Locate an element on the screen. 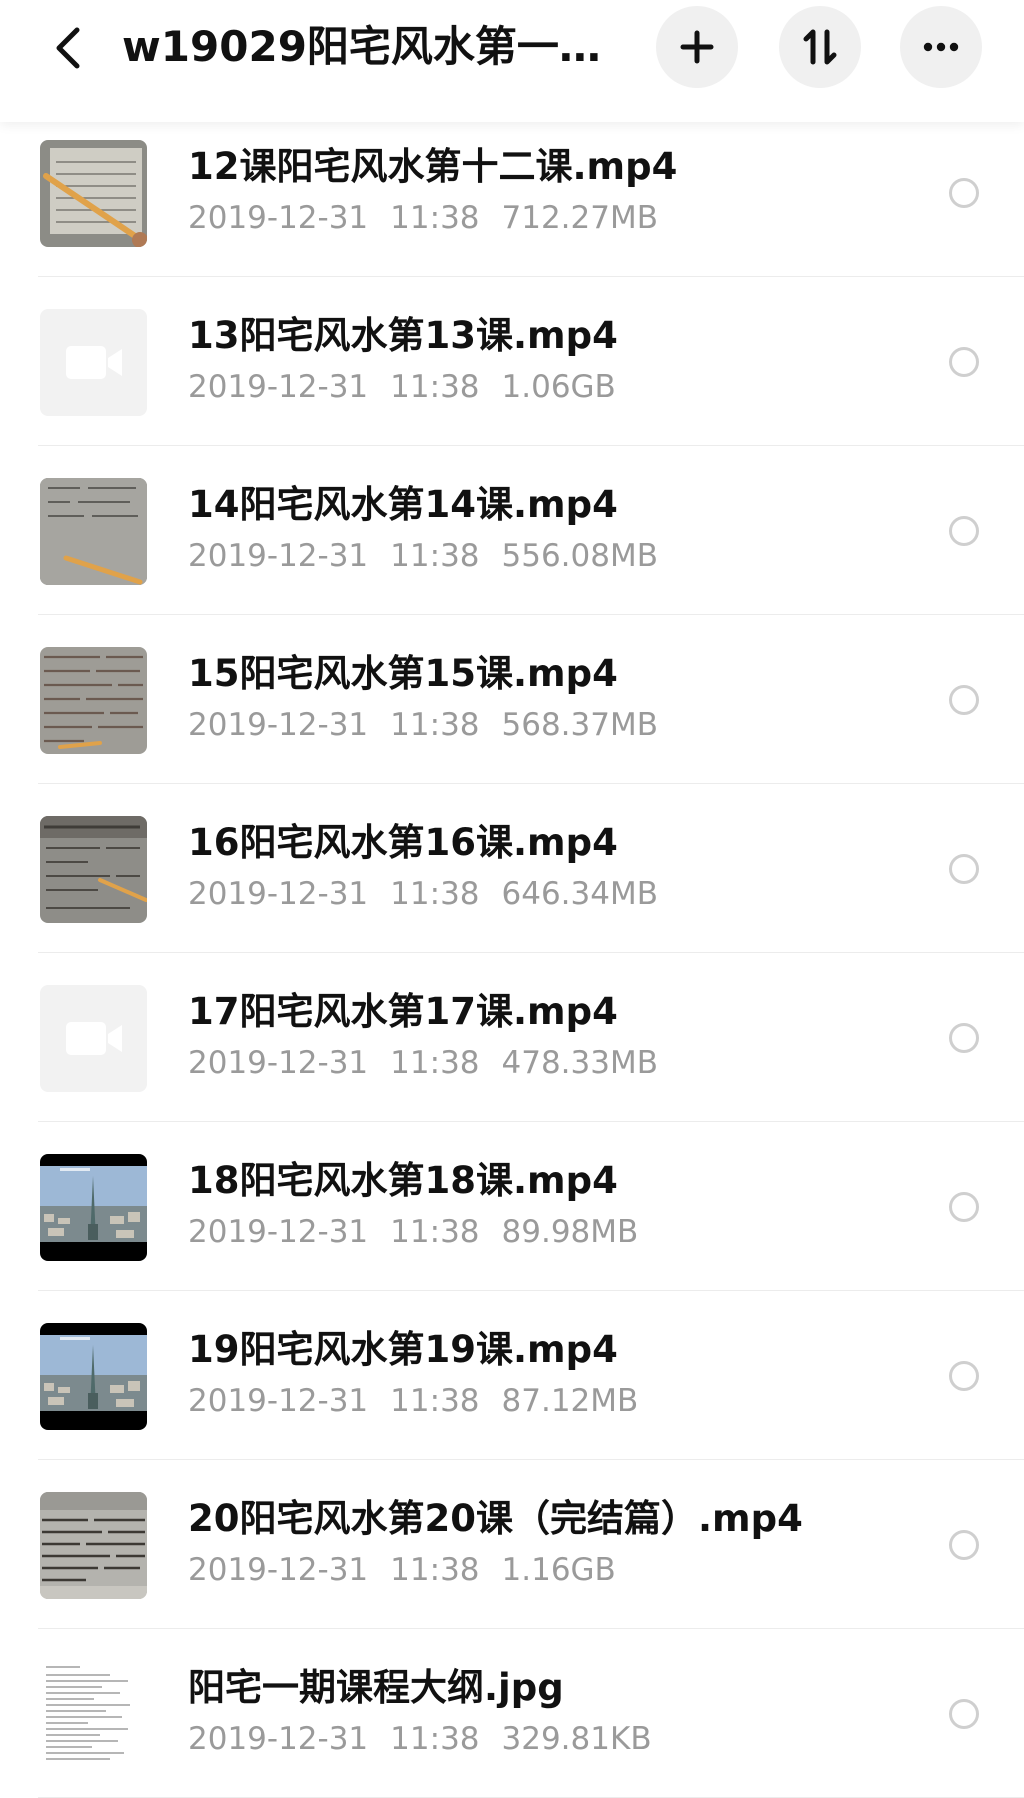 This screenshot has height=1798, width=1024. file-meta: 2019-12-31 11:38 712.27MB is located at coordinates (434, 218).